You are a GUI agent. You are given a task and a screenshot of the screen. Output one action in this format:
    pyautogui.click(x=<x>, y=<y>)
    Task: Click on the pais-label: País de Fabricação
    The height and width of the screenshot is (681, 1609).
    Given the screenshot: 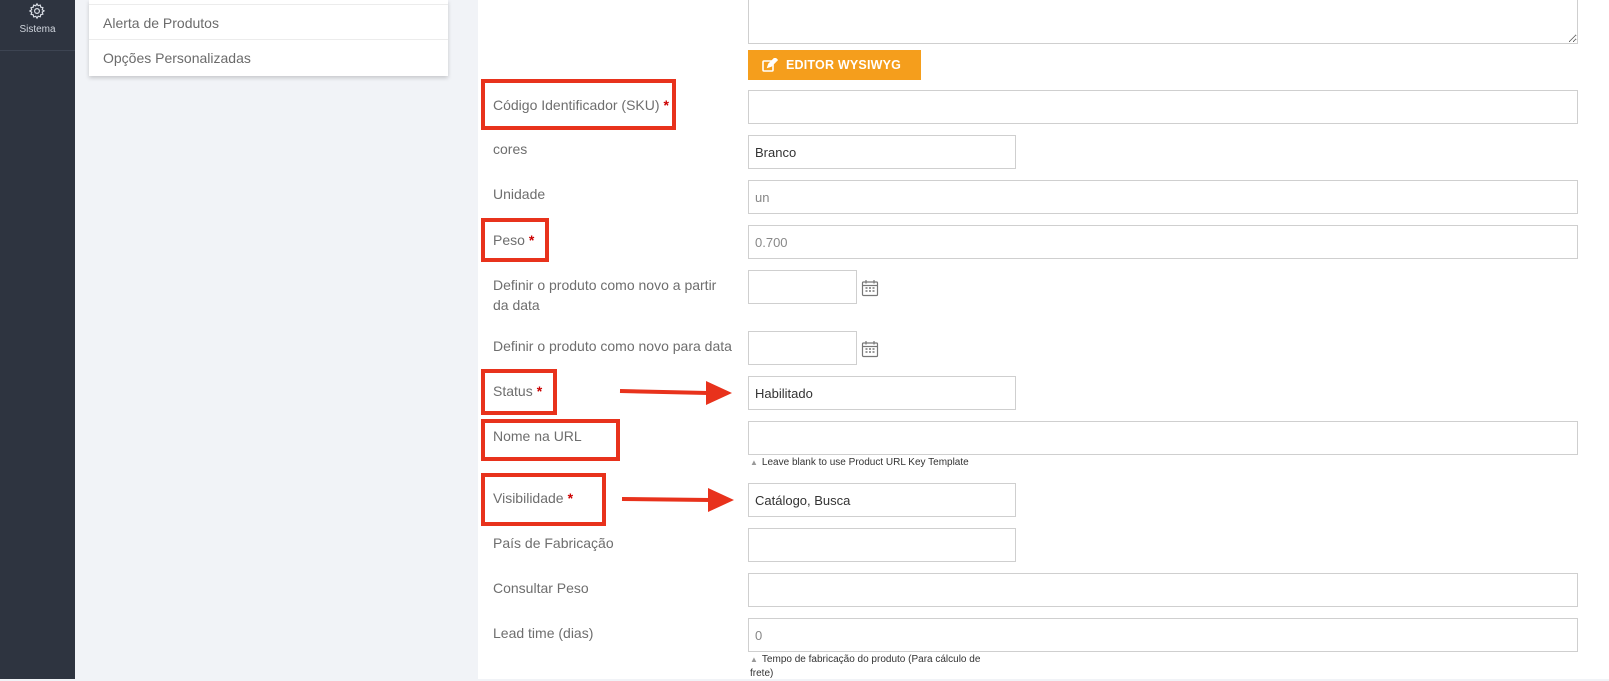 What is the action you would take?
    pyautogui.click(x=553, y=543)
    